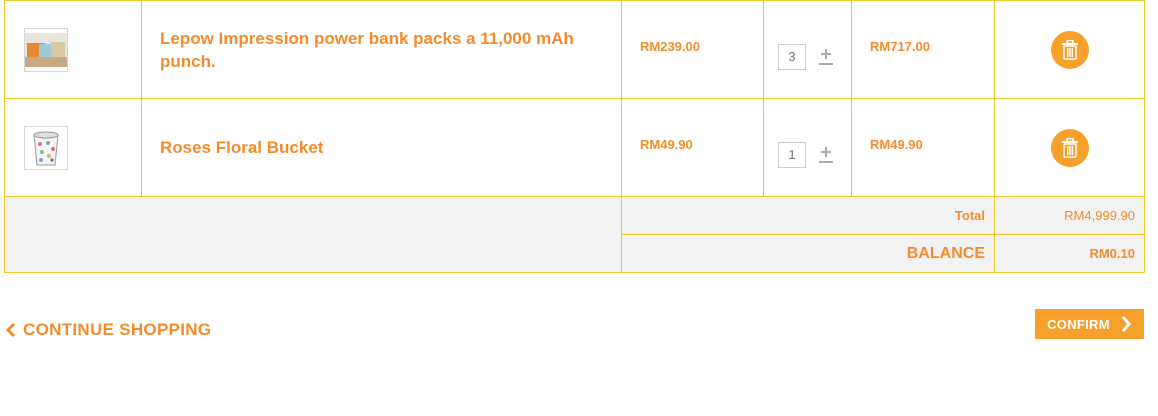  What do you see at coordinates (1069, 215) in the screenshot?
I see `total-value: RM4,999.90` at bounding box center [1069, 215].